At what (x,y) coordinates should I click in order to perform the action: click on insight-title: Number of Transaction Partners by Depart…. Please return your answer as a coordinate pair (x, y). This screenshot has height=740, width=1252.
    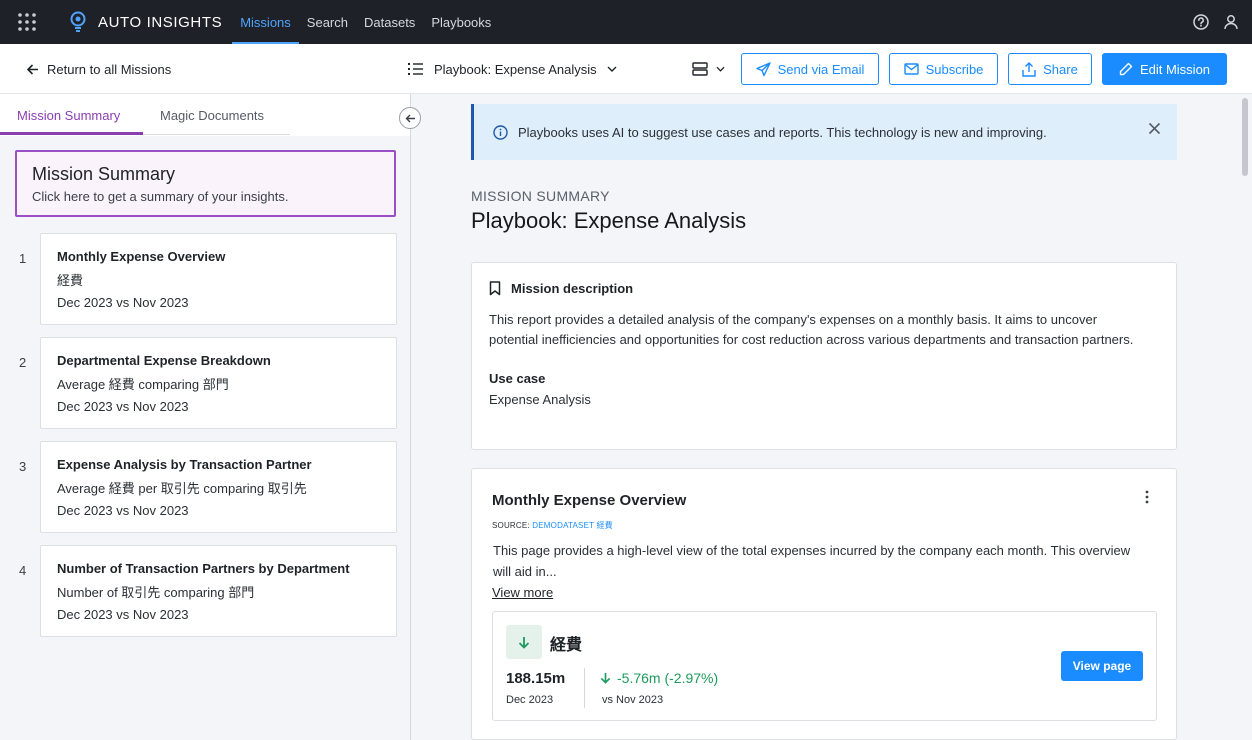
    Looking at the image, I should click on (203, 568).